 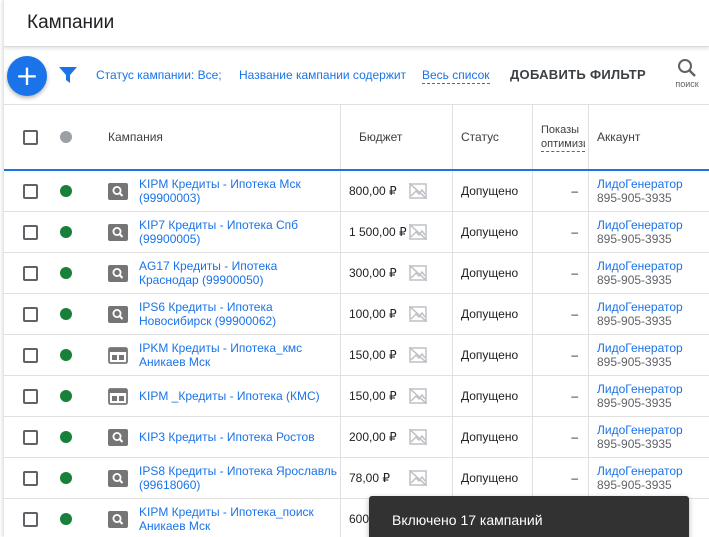 What do you see at coordinates (239, 519) in the screenshot?
I see `campaign-name-link: KIPM Кредиты - Ипотека_поиск Аникаев Мск` at bounding box center [239, 519].